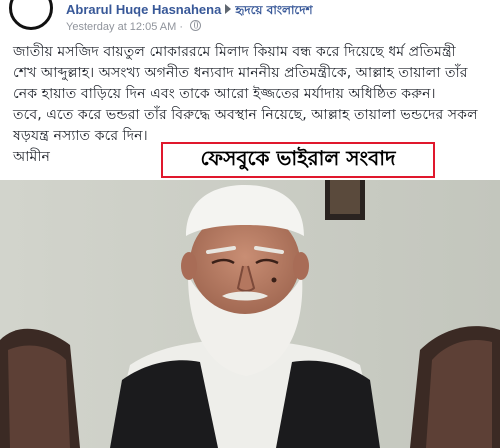 This screenshot has height=448, width=500. I want to click on group-name-link: হৃদয়ে বাংলাদেশ, so click(273, 10).